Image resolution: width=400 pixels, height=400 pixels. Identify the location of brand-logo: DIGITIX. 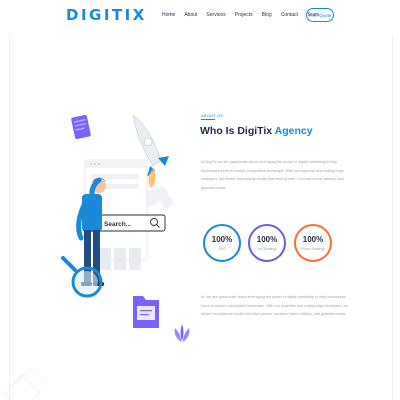
(106, 15).